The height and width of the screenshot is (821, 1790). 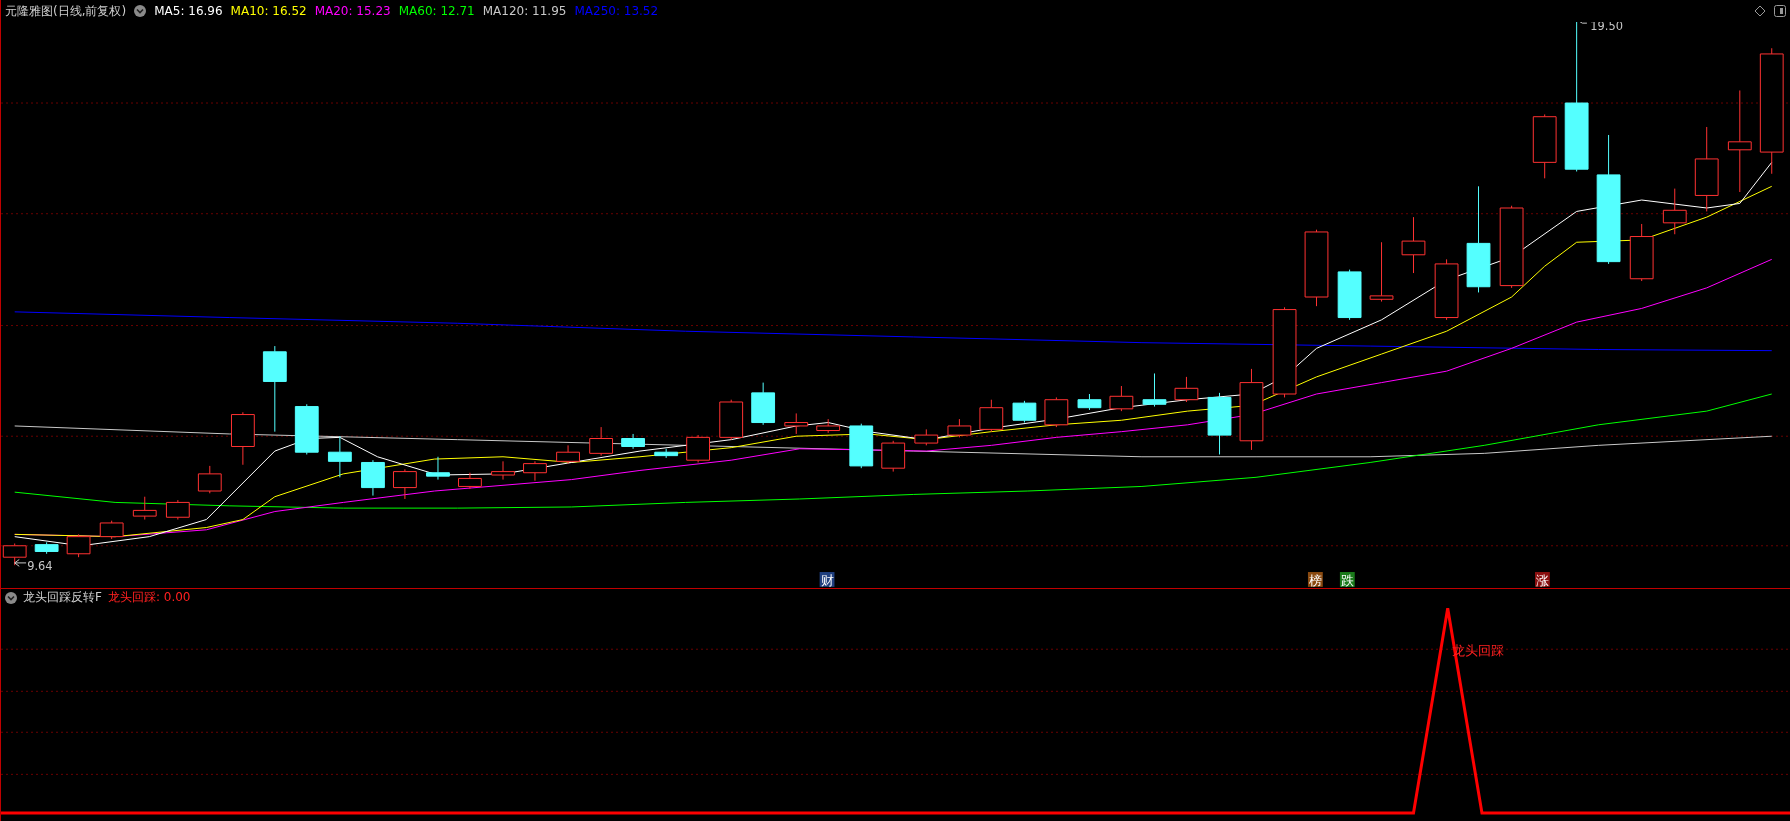 What do you see at coordinates (1315, 580) in the screenshot?
I see `event-marker: 榜` at bounding box center [1315, 580].